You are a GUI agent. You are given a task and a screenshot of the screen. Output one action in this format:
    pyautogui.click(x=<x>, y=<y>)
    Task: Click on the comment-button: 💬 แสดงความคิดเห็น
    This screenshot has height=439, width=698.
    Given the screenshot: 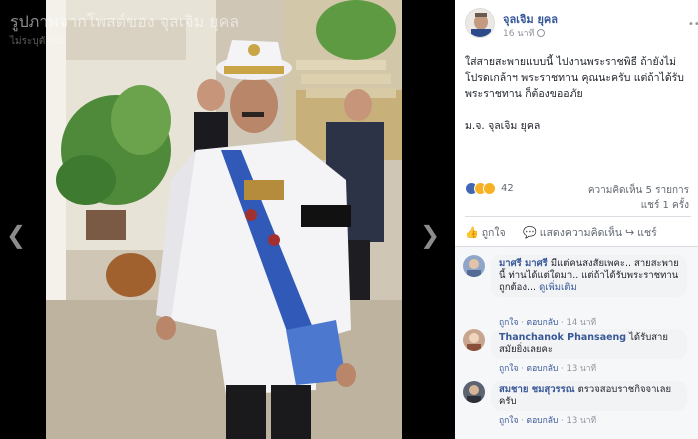 What is the action you would take?
    pyautogui.click(x=572, y=232)
    